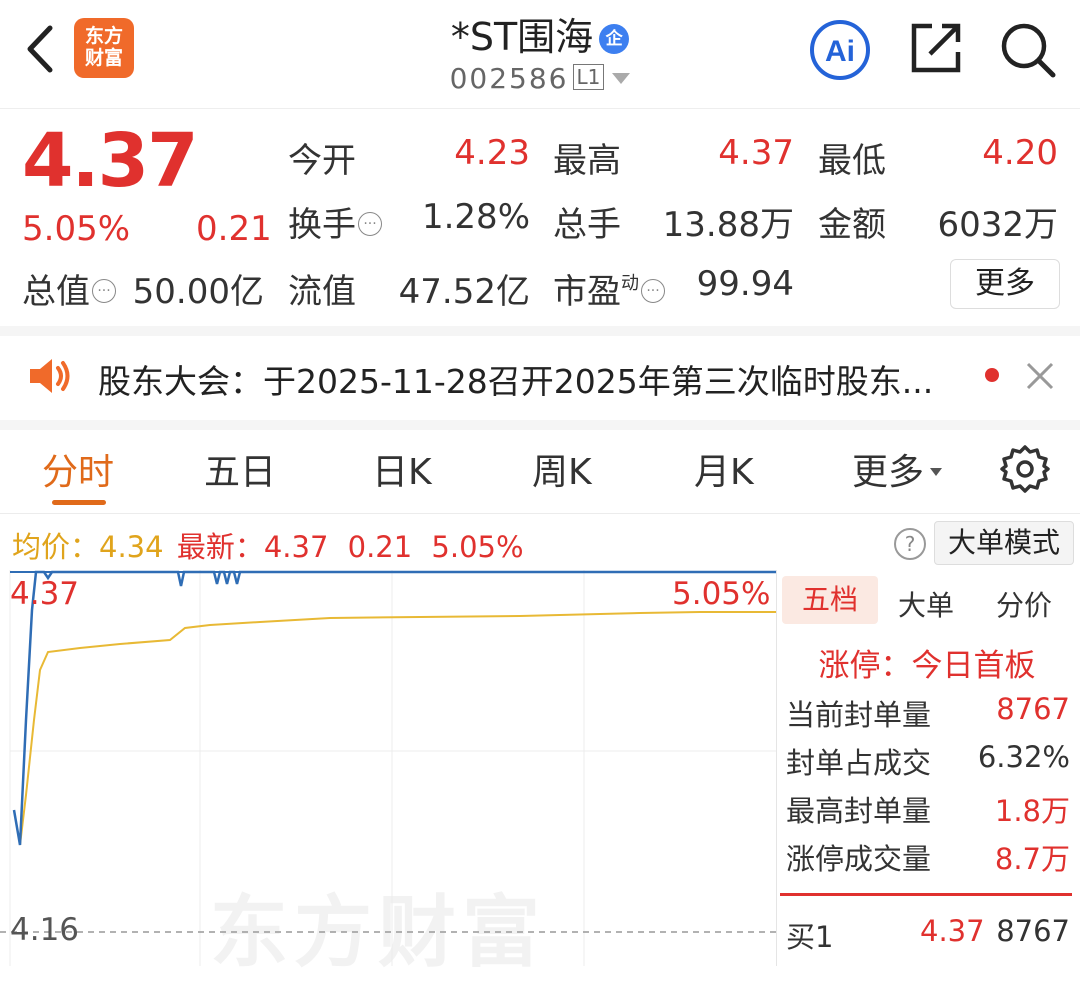 The width and height of the screenshot is (1080, 982). I want to click on seal-ratio-label: 封单占成交, so click(859, 763).